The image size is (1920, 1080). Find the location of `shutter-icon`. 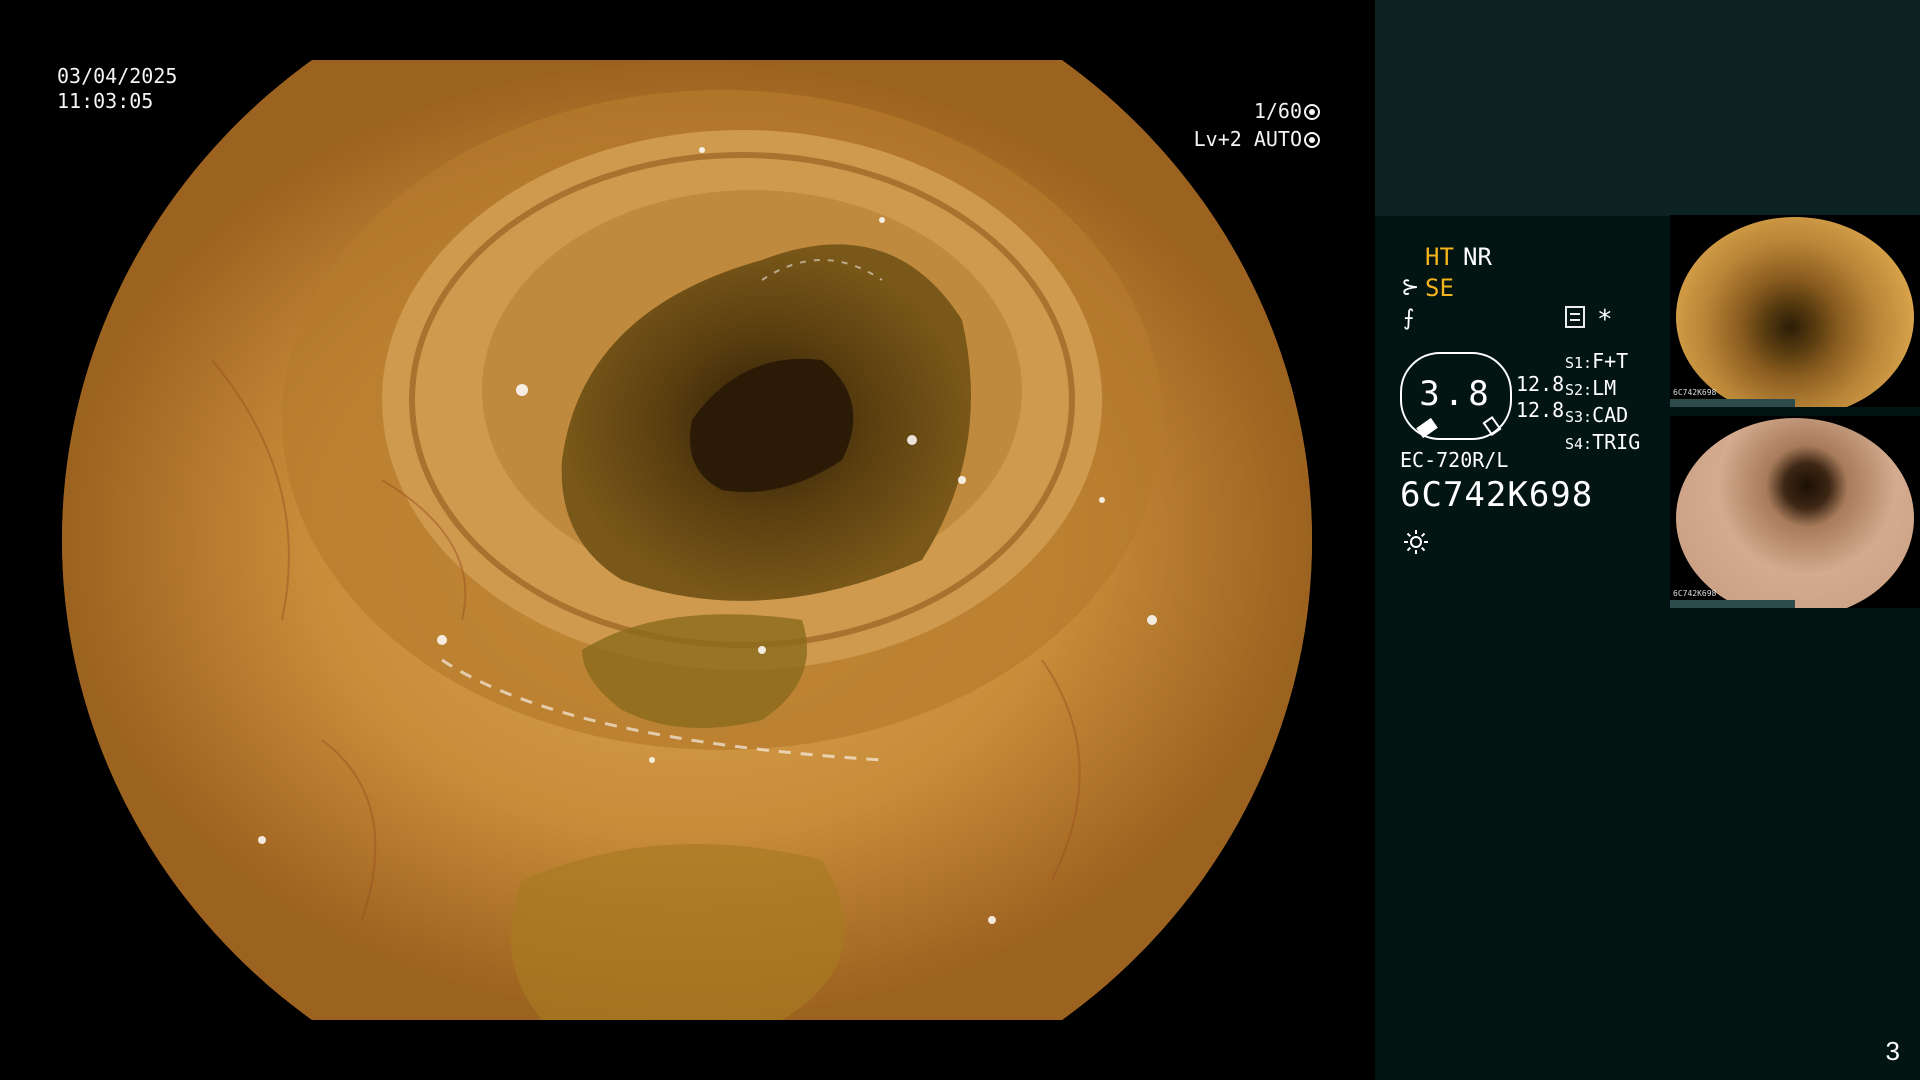

shutter-icon is located at coordinates (1312, 112).